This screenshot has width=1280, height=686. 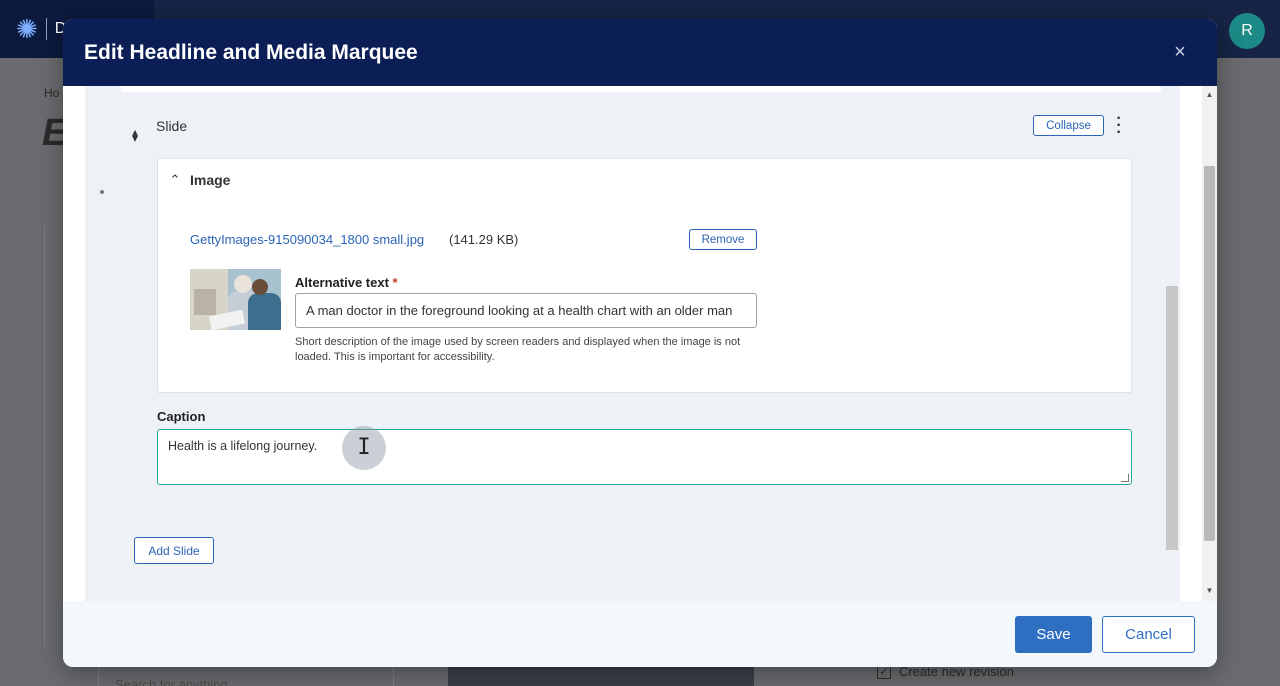 I want to click on alt-text-label-text: Alternative text, so click(x=342, y=282).